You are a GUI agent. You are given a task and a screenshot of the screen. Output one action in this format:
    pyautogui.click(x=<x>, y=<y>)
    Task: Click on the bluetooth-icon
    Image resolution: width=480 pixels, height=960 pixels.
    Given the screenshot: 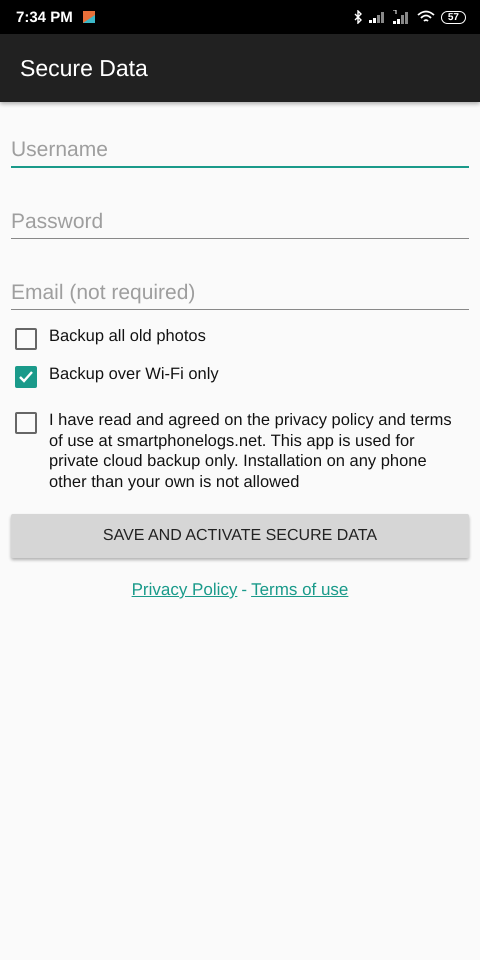 What is the action you would take?
    pyautogui.click(x=358, y=17)
    